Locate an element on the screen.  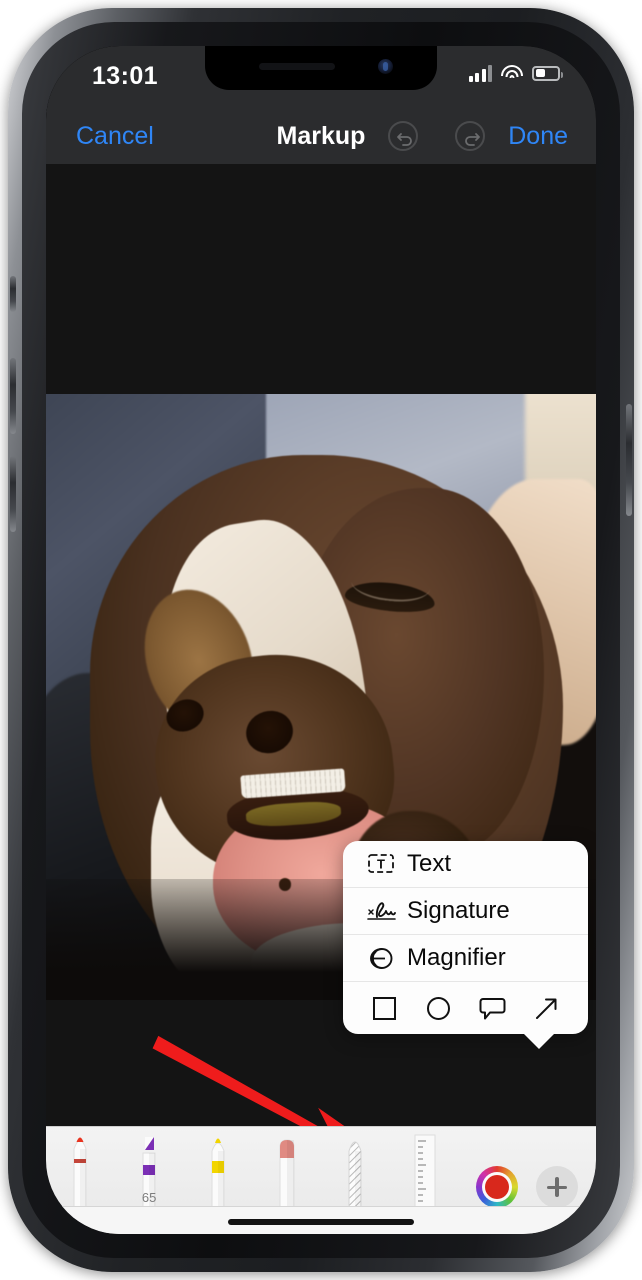
tool-pencil is located at coordinates (218, 1167).